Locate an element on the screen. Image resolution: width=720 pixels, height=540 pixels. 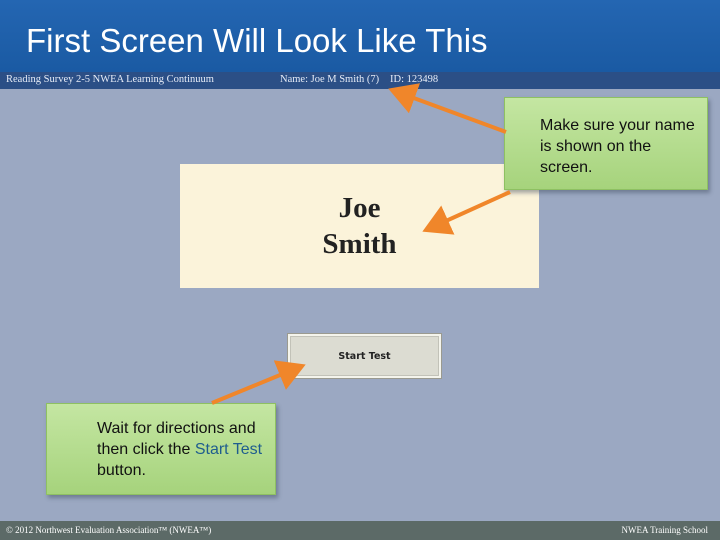
start-test-button-label: Start Test is located at coordinates (364, 356).